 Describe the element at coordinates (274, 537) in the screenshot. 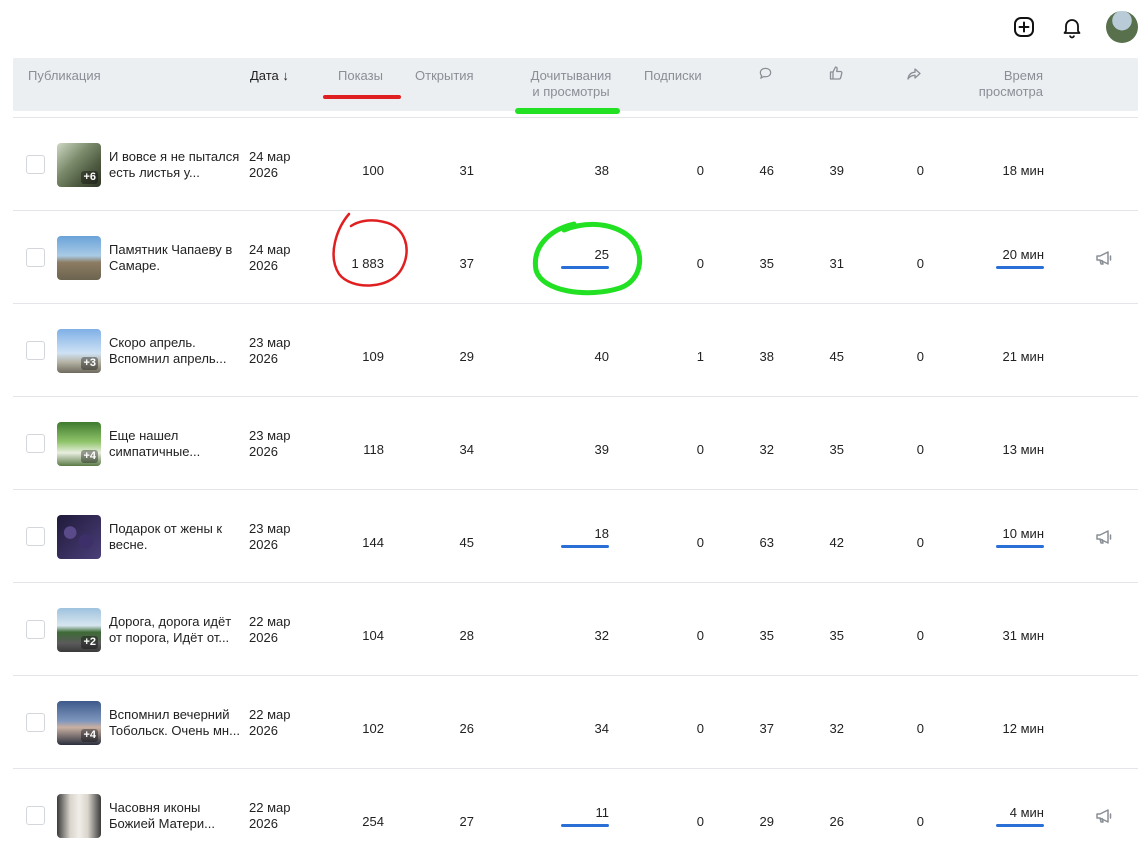

I see `publication-date: 23 мар 2026` at that location.